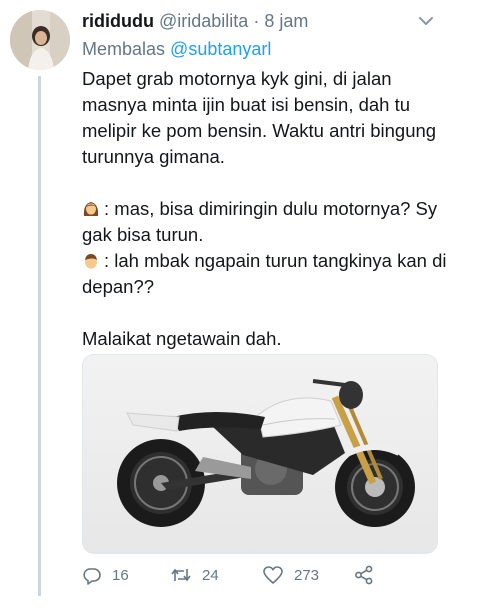 This screenshot has width=489, height=609. What do you see at coordinates (364, 575) in the screenshot?
I see `share-icon` at bounding box center [364, 575].